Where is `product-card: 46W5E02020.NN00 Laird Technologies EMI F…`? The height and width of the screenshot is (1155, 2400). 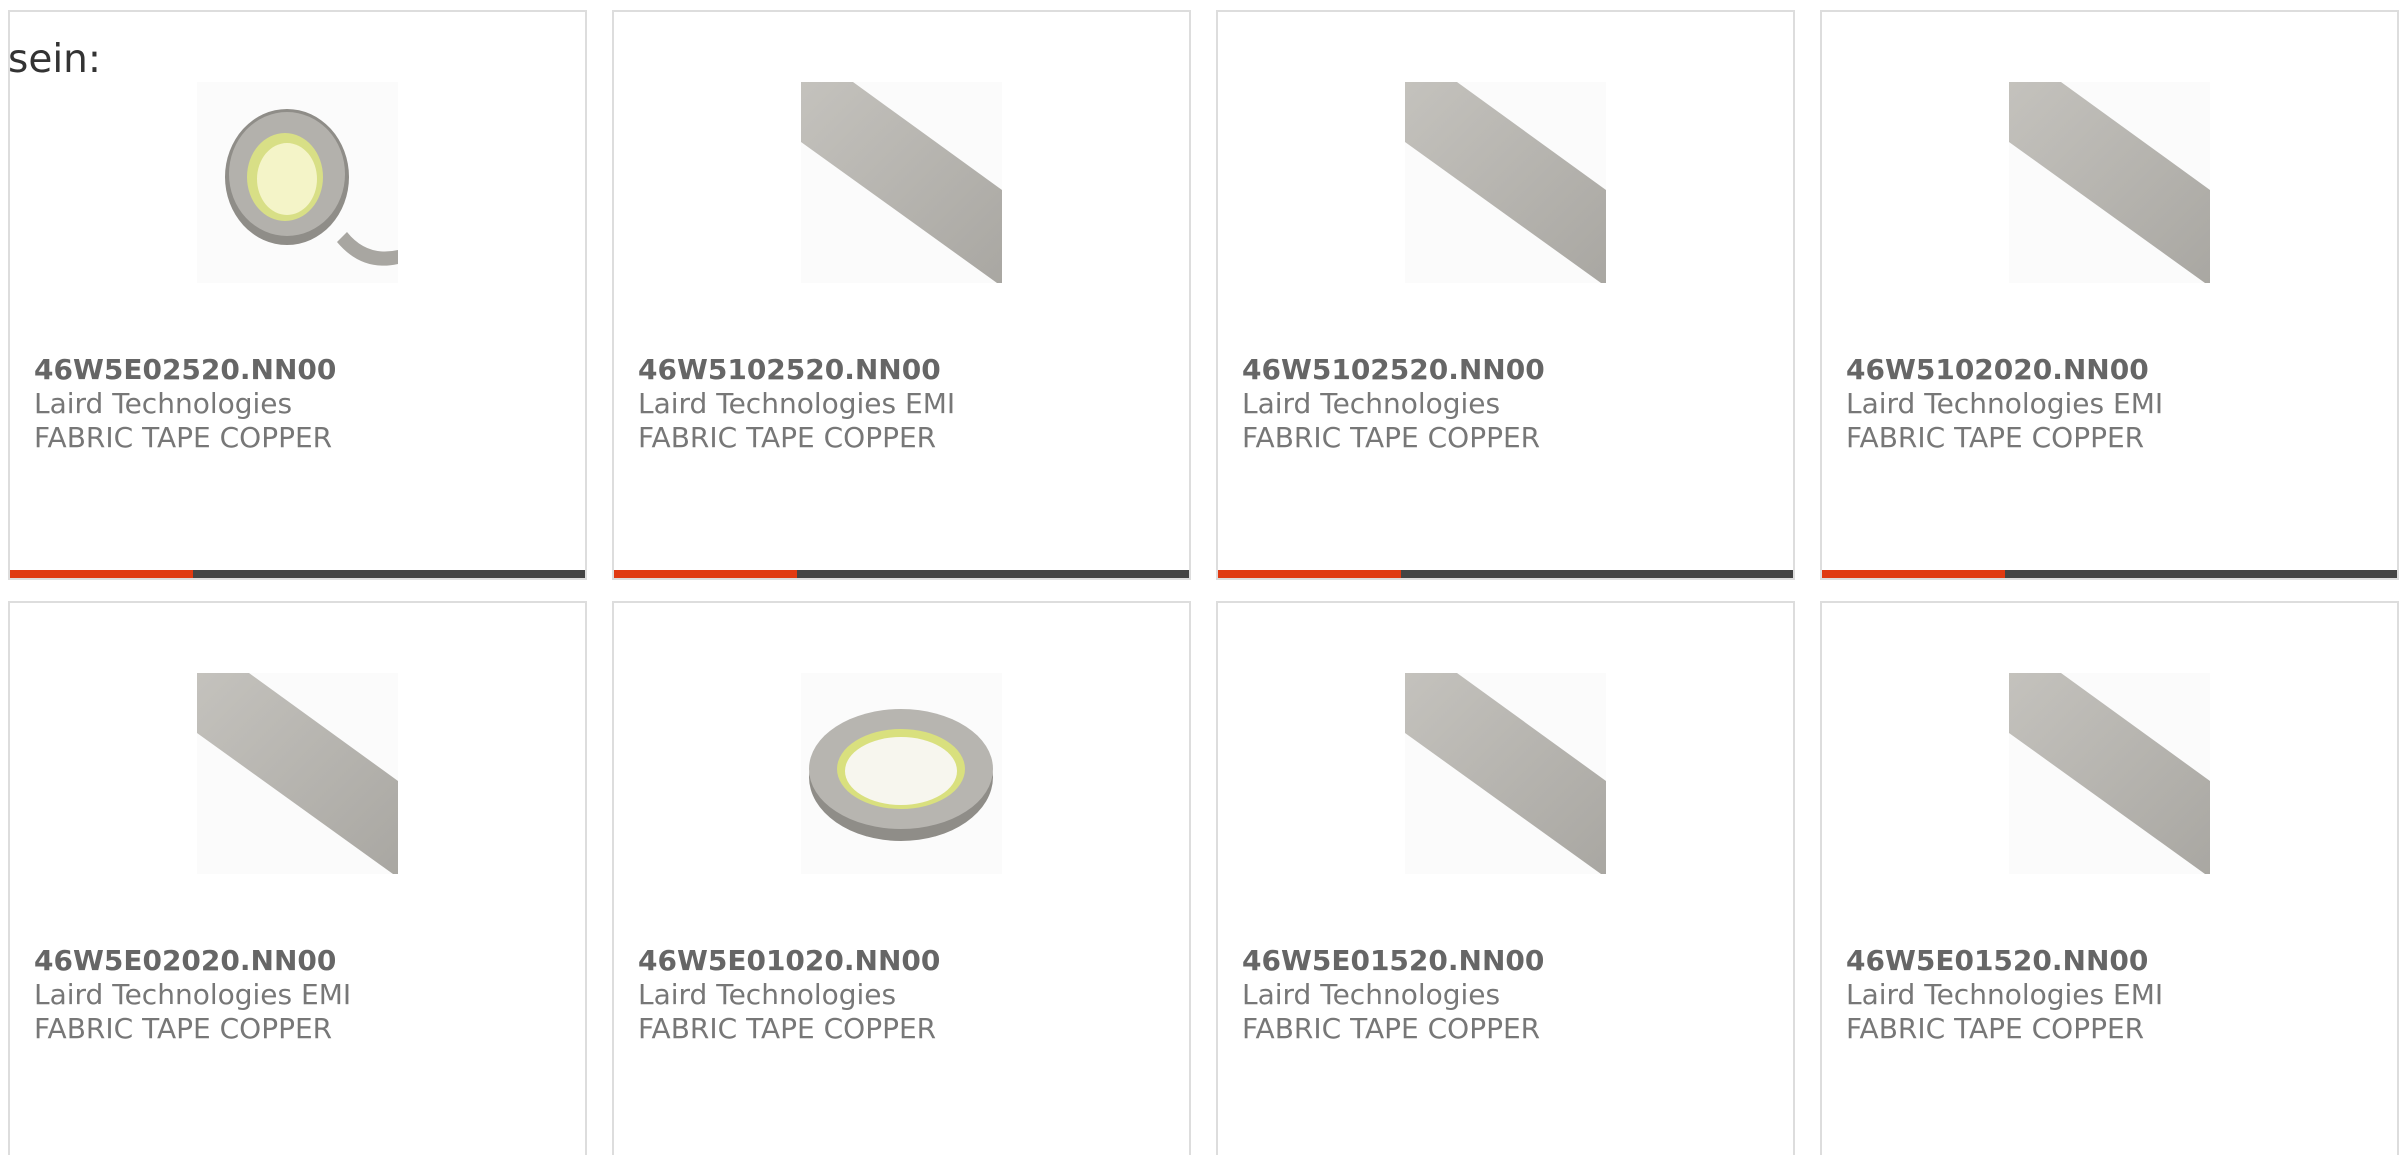
product-card: 46W5E02020.NN00 Laird Technologies EMI F… is located at coordinates (297, 878).